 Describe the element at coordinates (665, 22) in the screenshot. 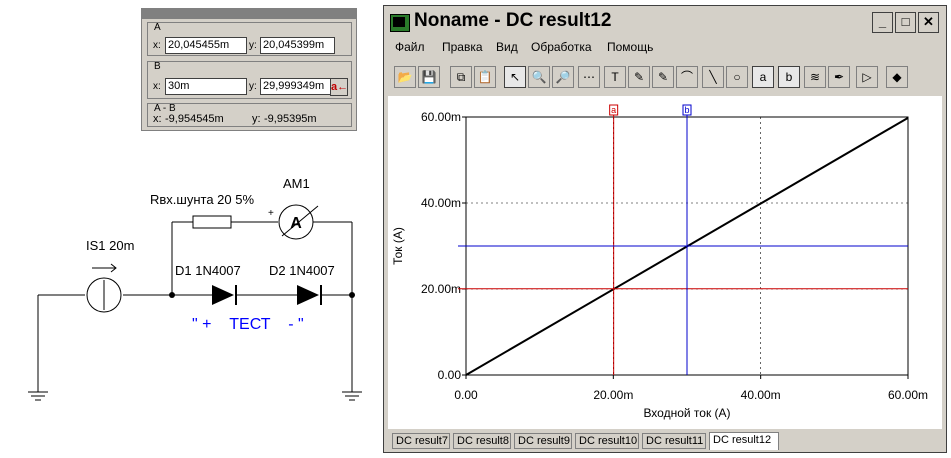

I see `window-titlebar: Noname - DC result12 _ □ ✕` at that location.